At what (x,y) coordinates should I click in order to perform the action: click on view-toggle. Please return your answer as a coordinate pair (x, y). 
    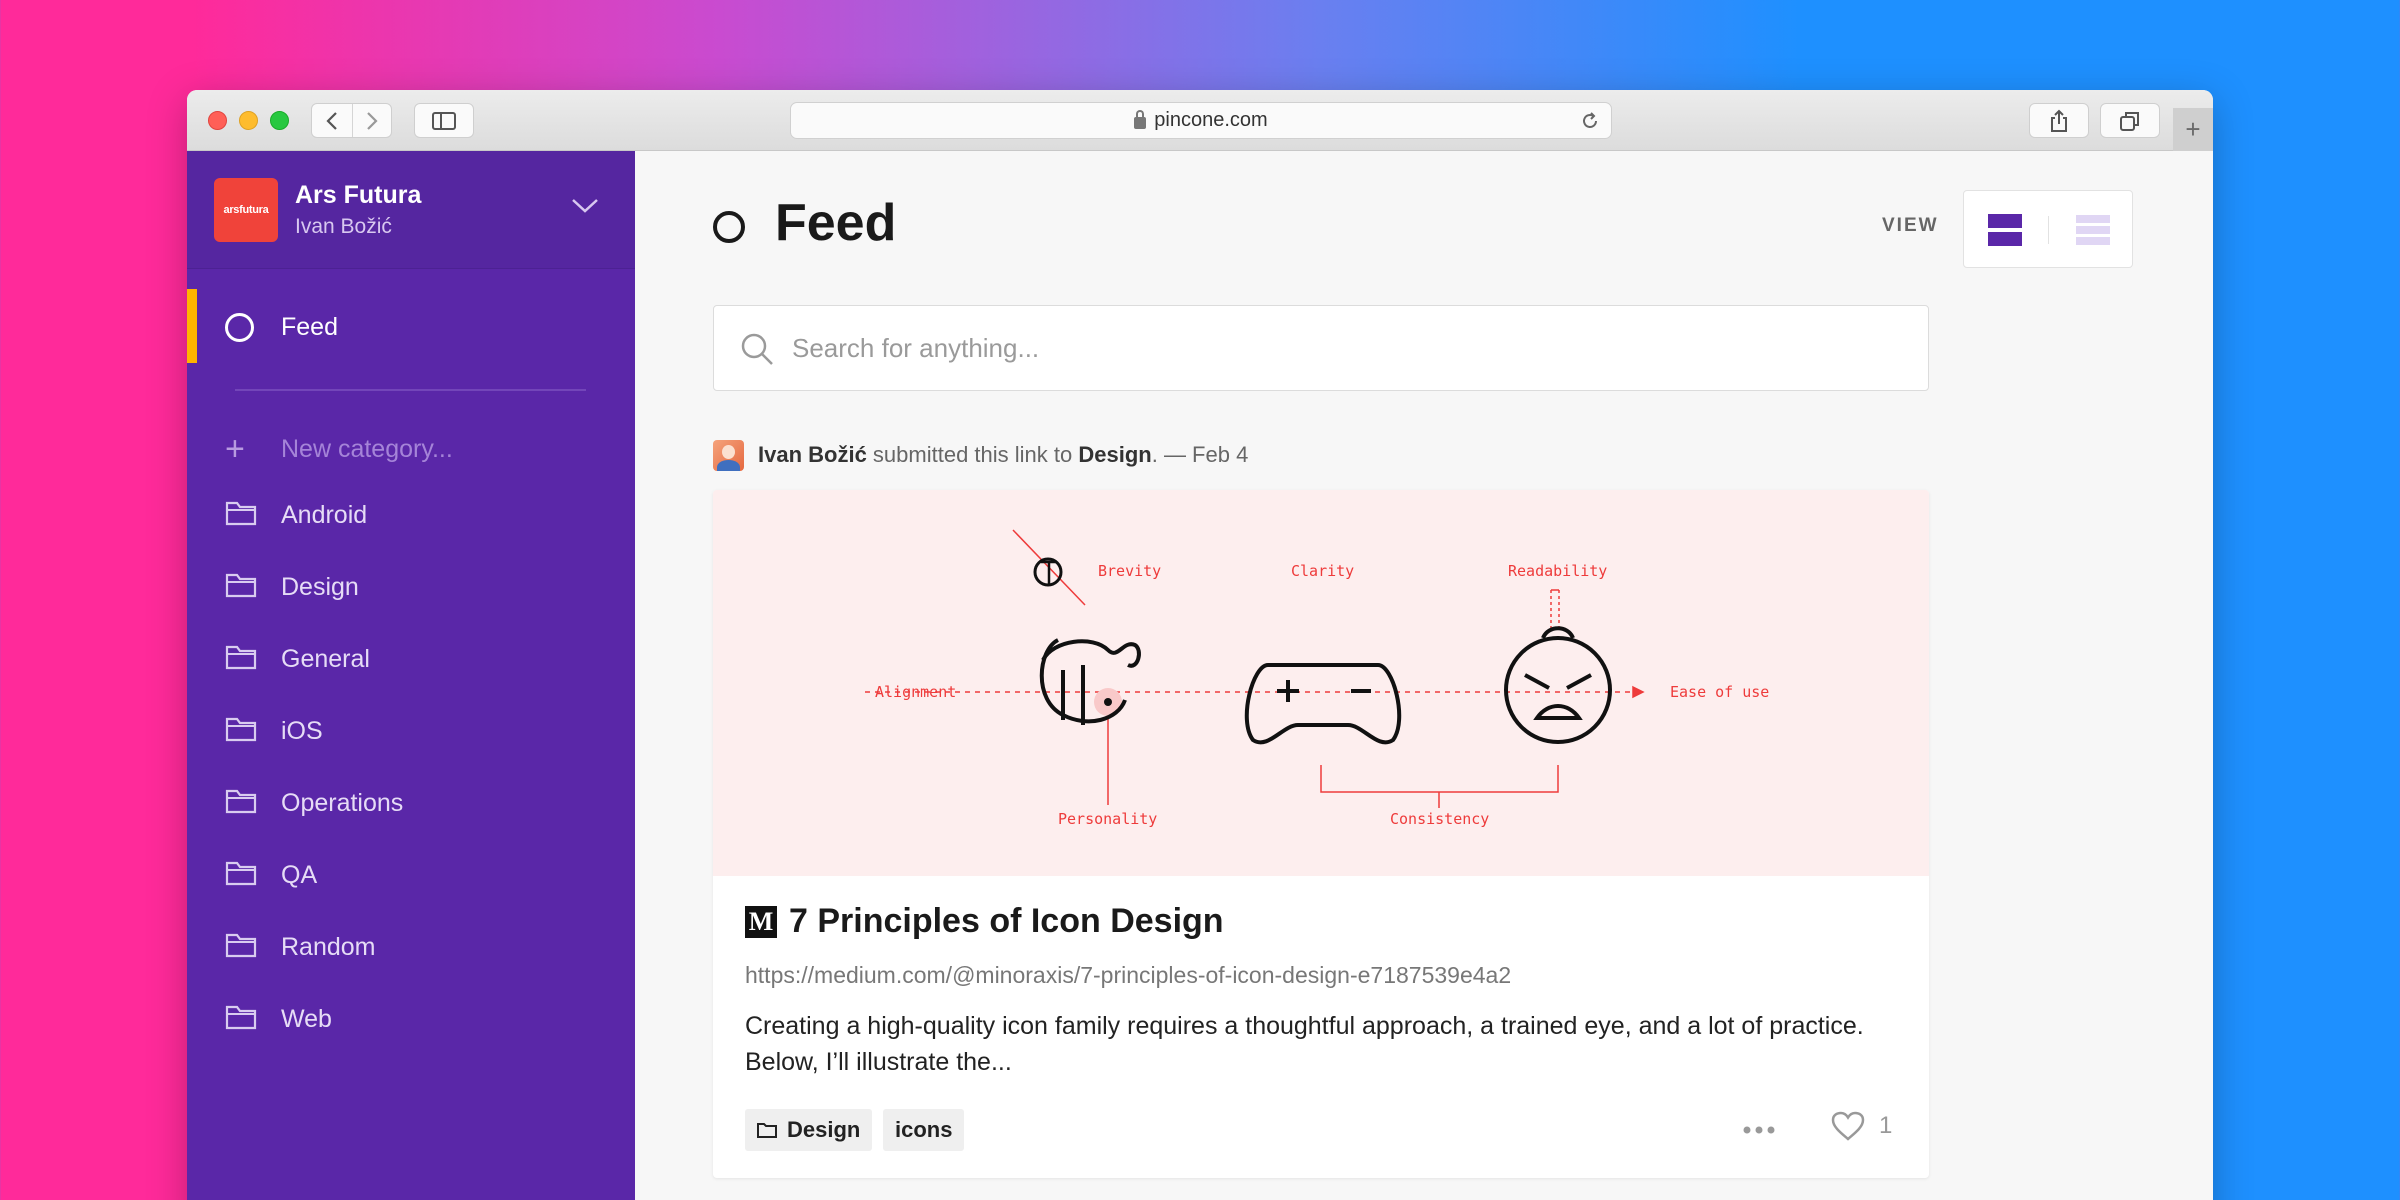
    Looking at the image, I should click on (2048, 229).